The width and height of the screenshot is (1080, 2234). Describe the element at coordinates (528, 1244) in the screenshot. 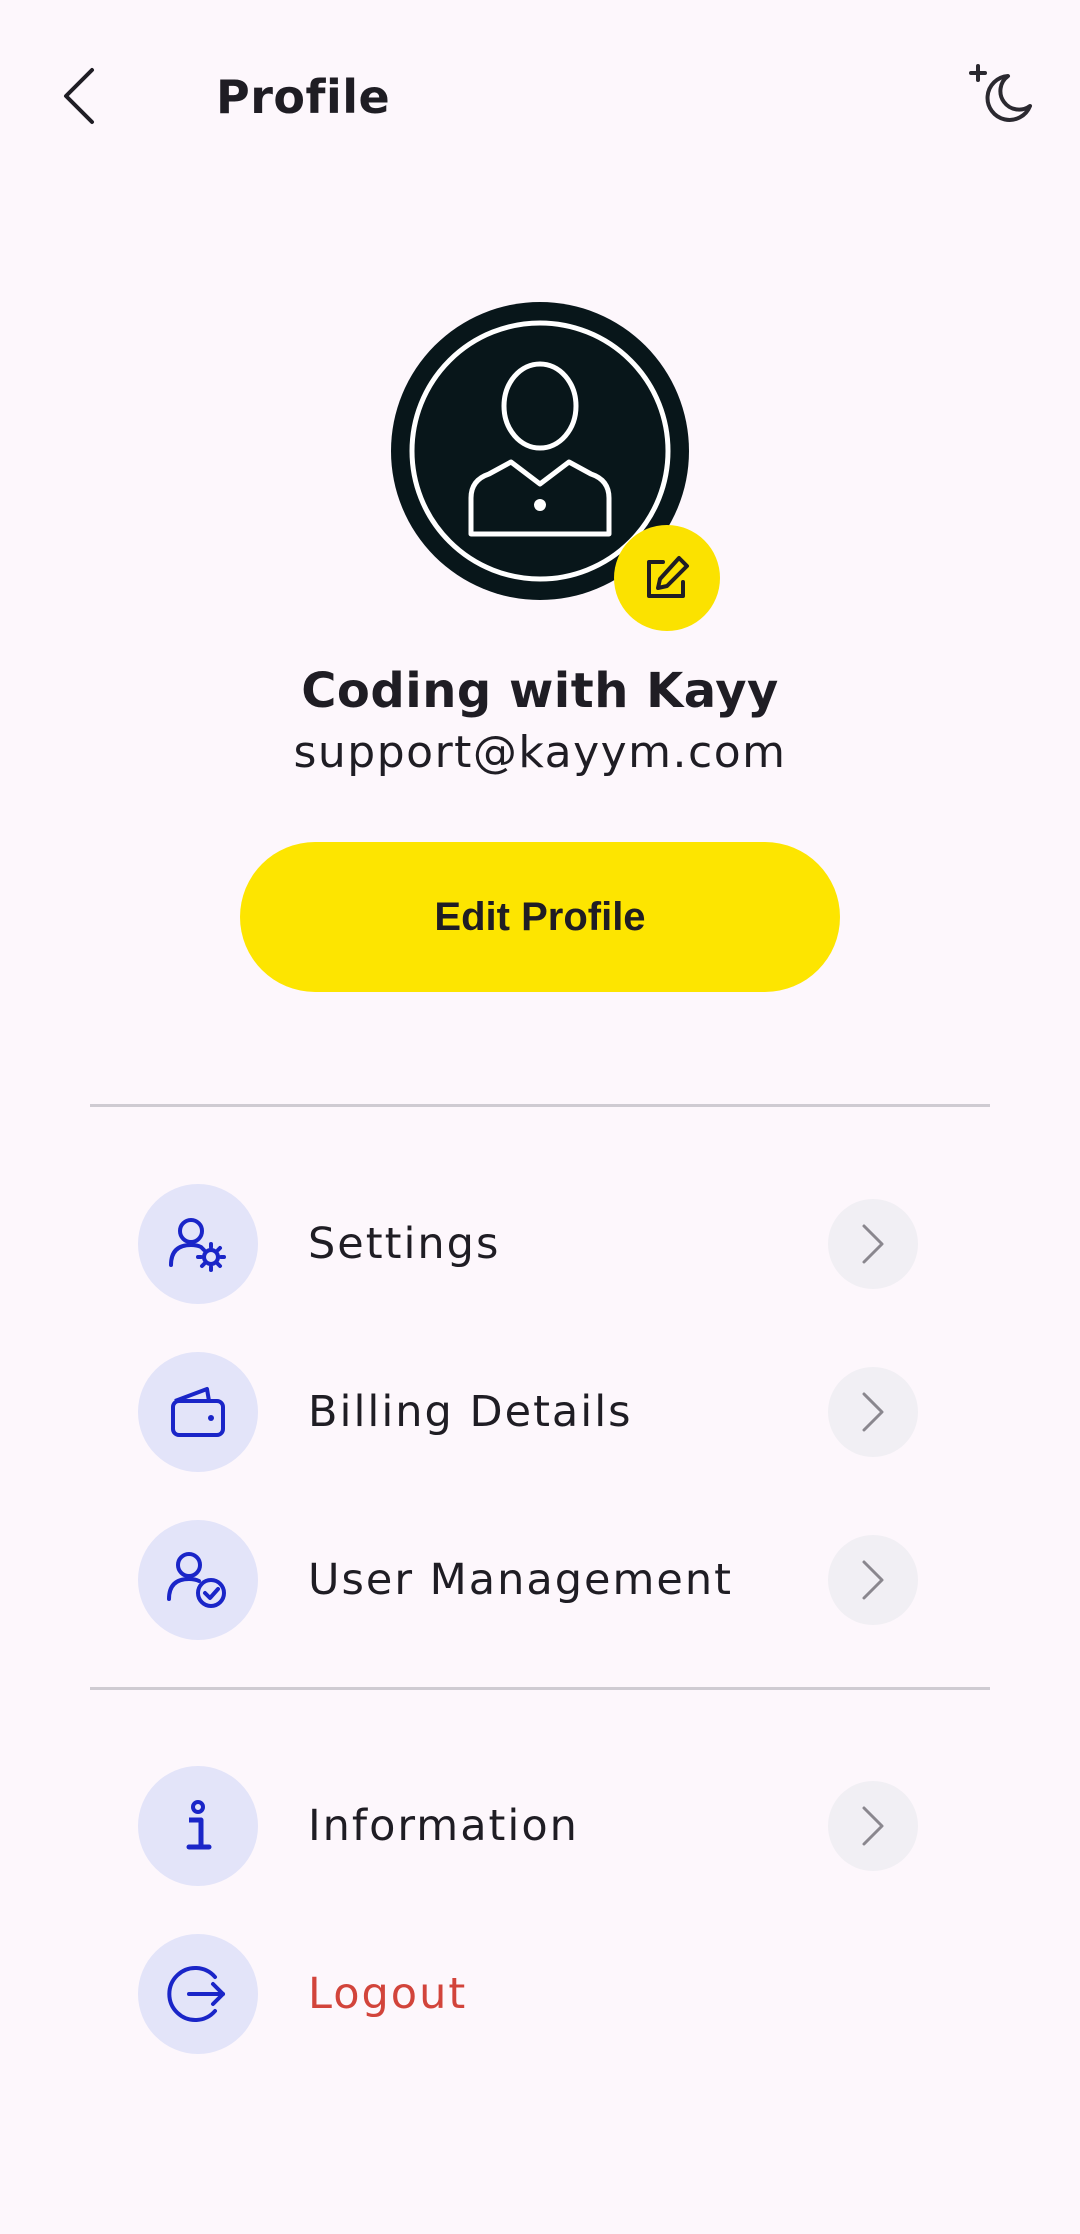

I see `menu-item-settings: Settings` at that location.